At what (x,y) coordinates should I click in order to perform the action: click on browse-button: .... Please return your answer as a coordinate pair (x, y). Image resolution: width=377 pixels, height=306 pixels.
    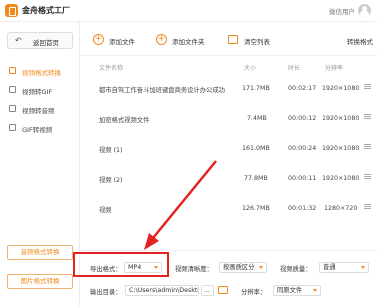
    Looking at the image, I should click on (207, 290).